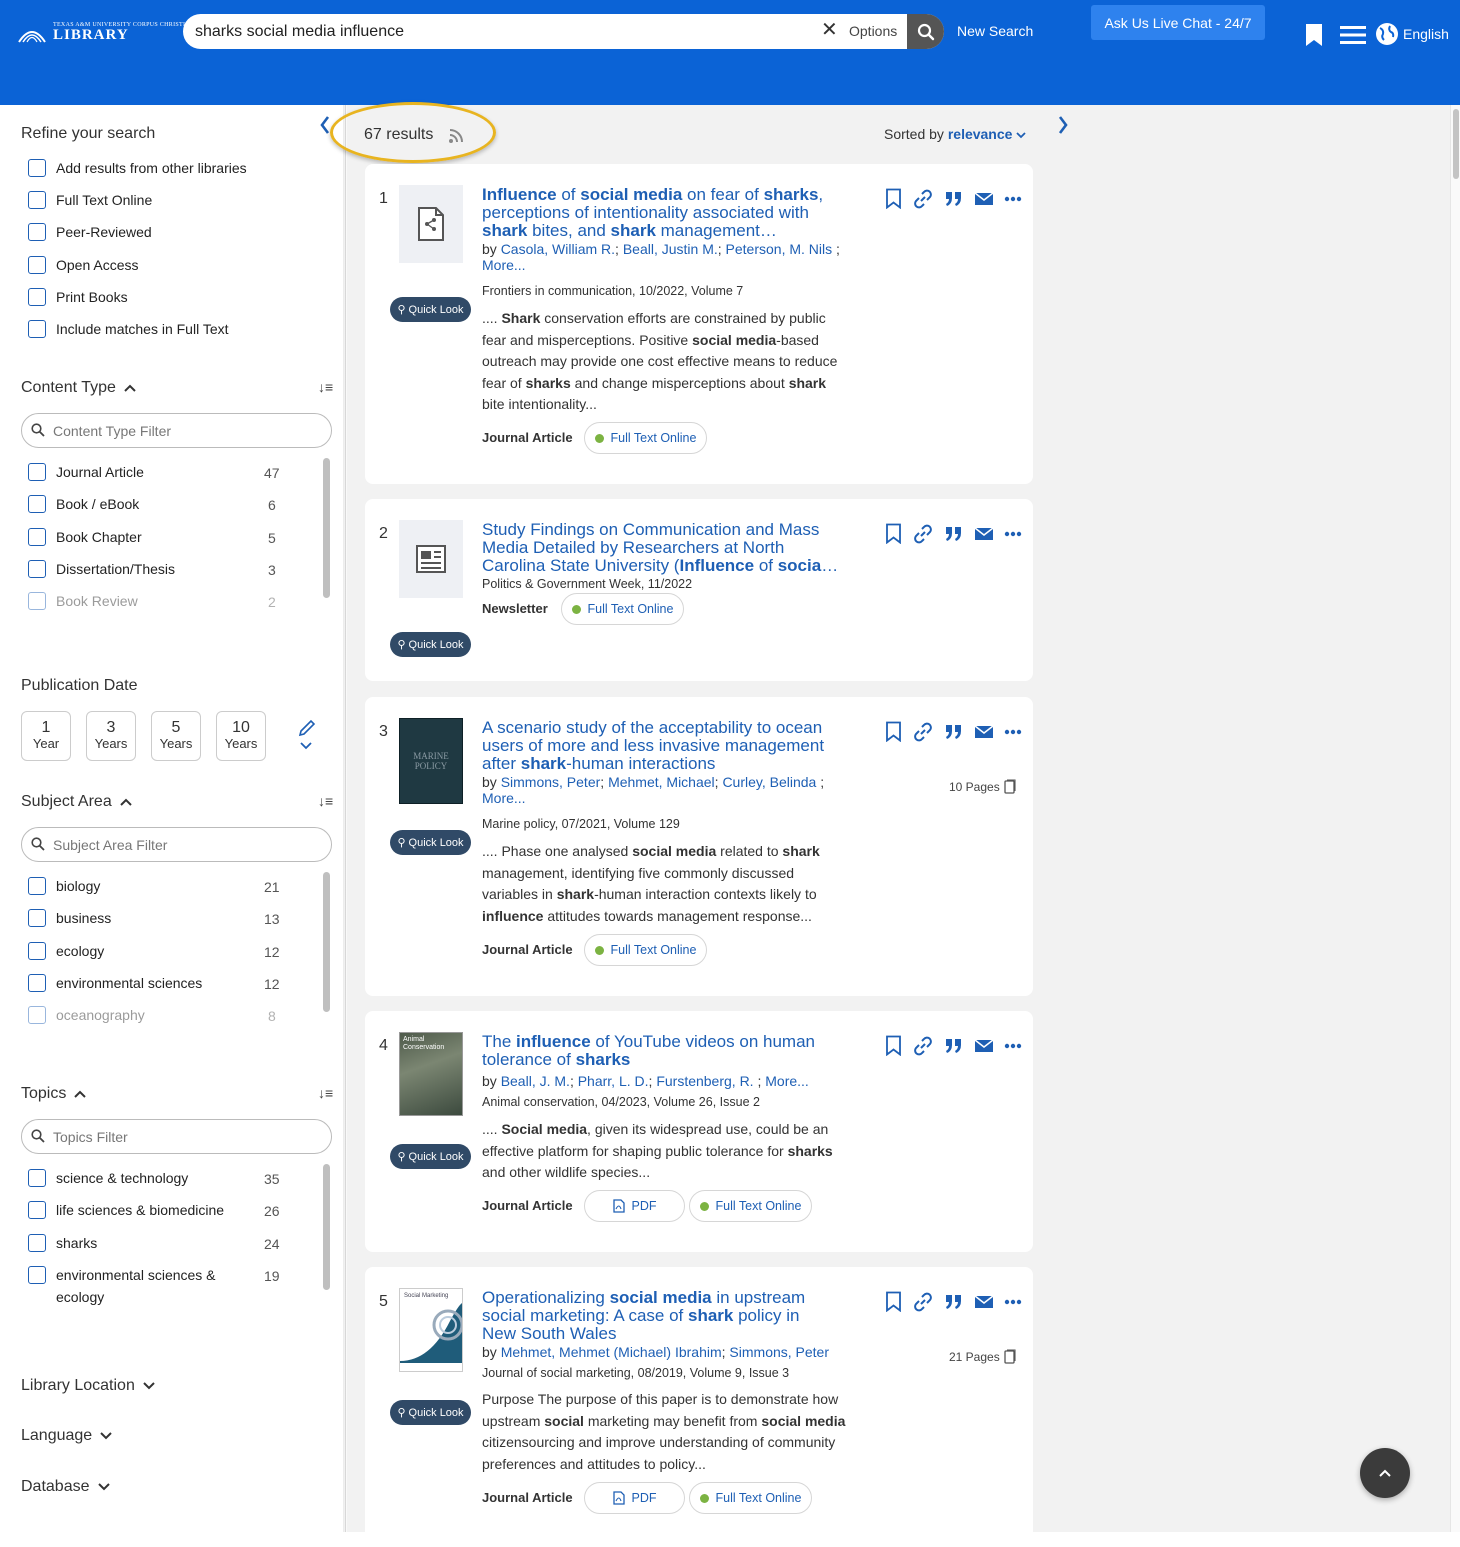 The width and height of the screenshot is (1460, 1547). I want to click on facet-book-chapter: Book Chapter, so click(85, 537).